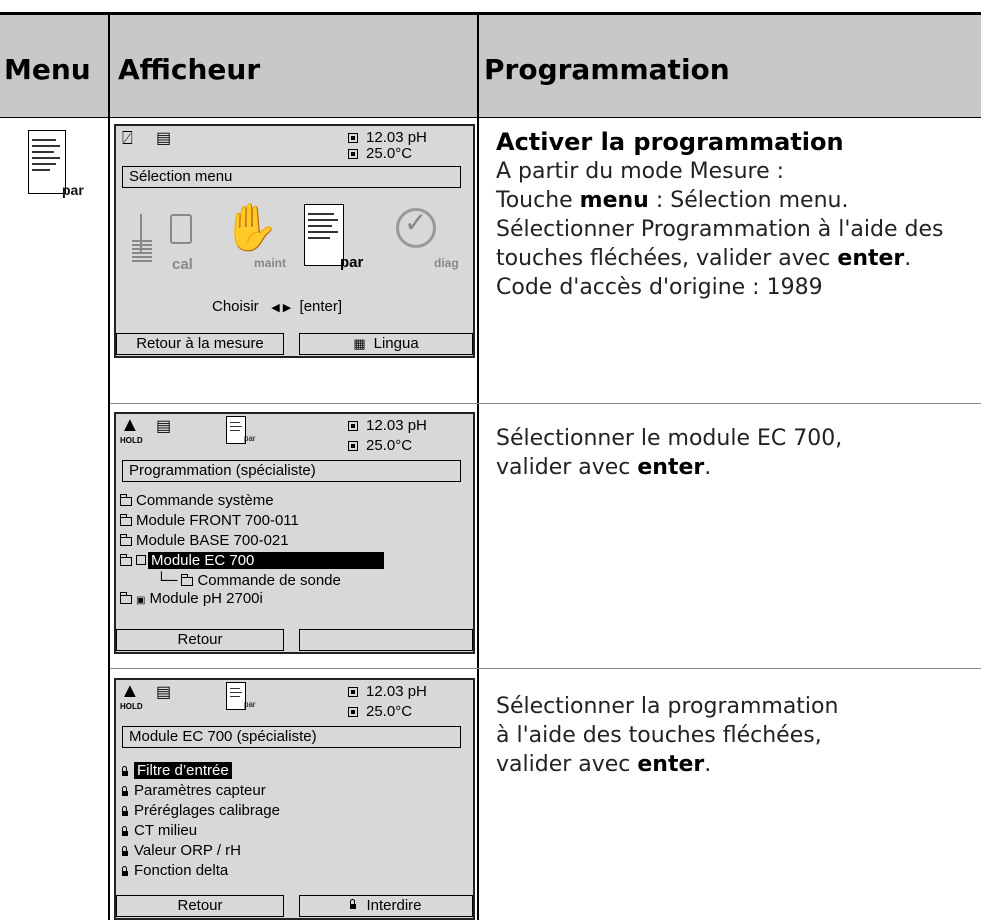  What do you see at coordinates (47, 69) in the screenshot?
I see `col-menu-heading: Menu` at bounding box center [47, 69].